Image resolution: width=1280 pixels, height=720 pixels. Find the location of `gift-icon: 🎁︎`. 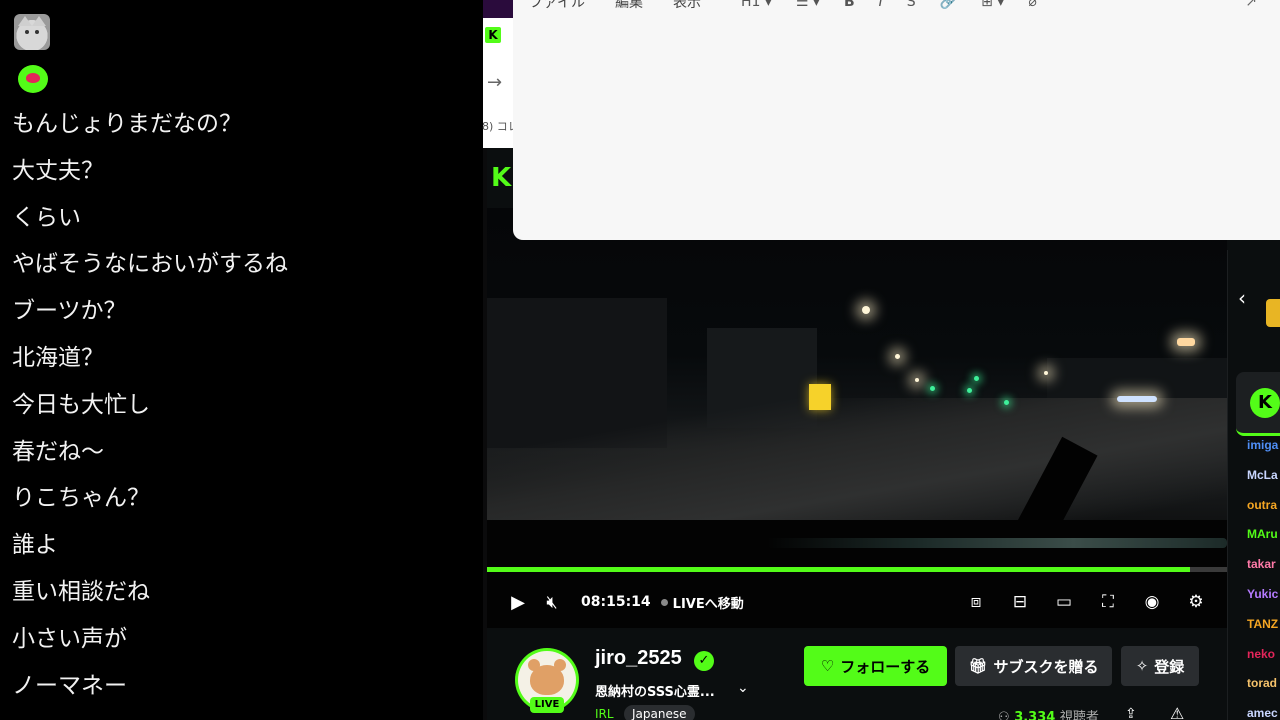

gift-icon: 🎁︎ is located at coordinates (978, 666).